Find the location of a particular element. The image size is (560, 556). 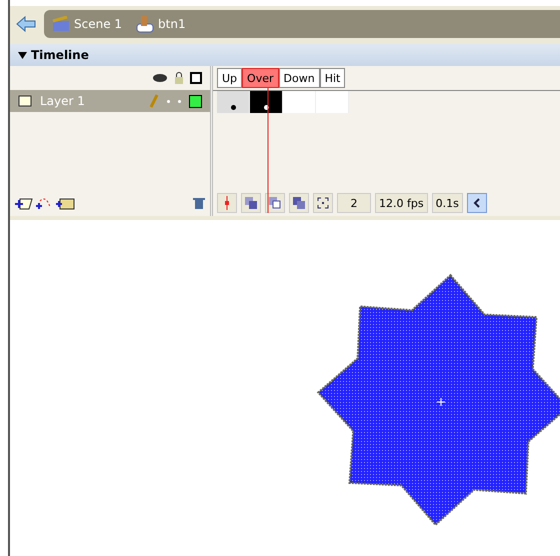

edit-multiple-button is located at coordinates (299, 203).